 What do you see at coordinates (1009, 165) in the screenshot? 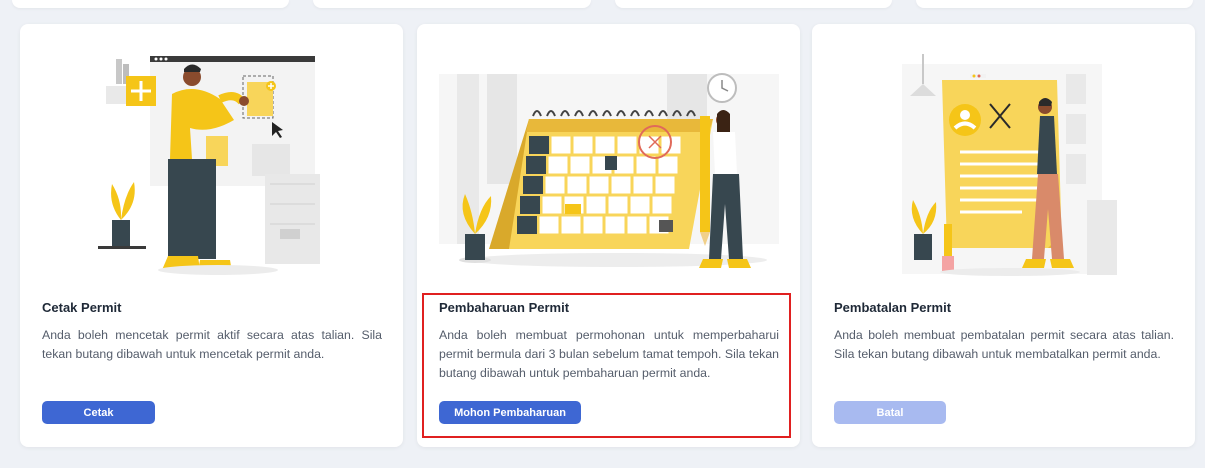
I see `cancel-document-illustration` at bounding box center [1009, 165].